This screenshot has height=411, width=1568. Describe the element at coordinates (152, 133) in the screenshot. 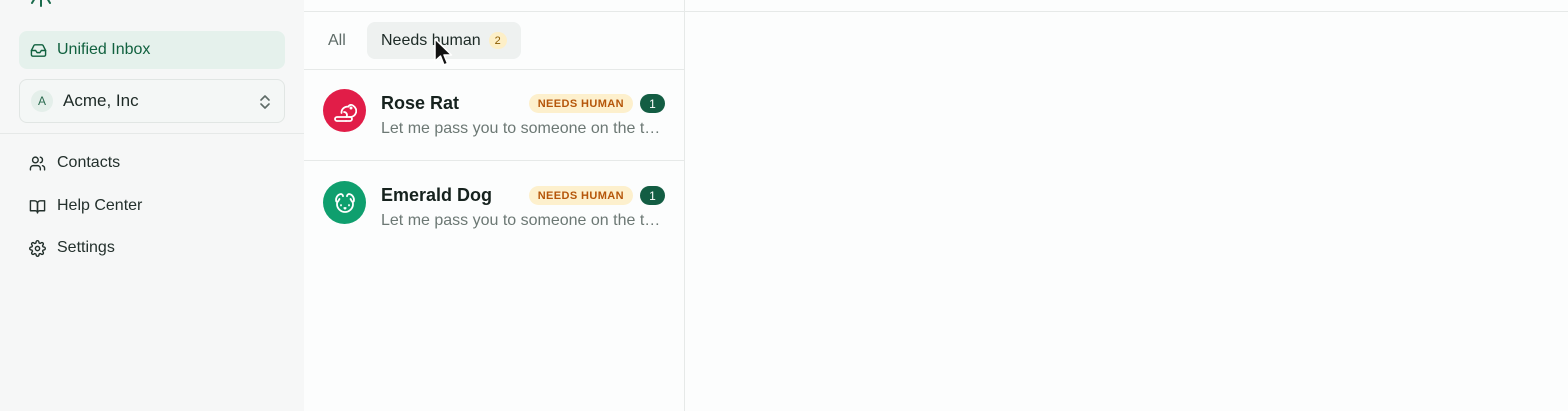

I see `sidebar-divider` at that location.